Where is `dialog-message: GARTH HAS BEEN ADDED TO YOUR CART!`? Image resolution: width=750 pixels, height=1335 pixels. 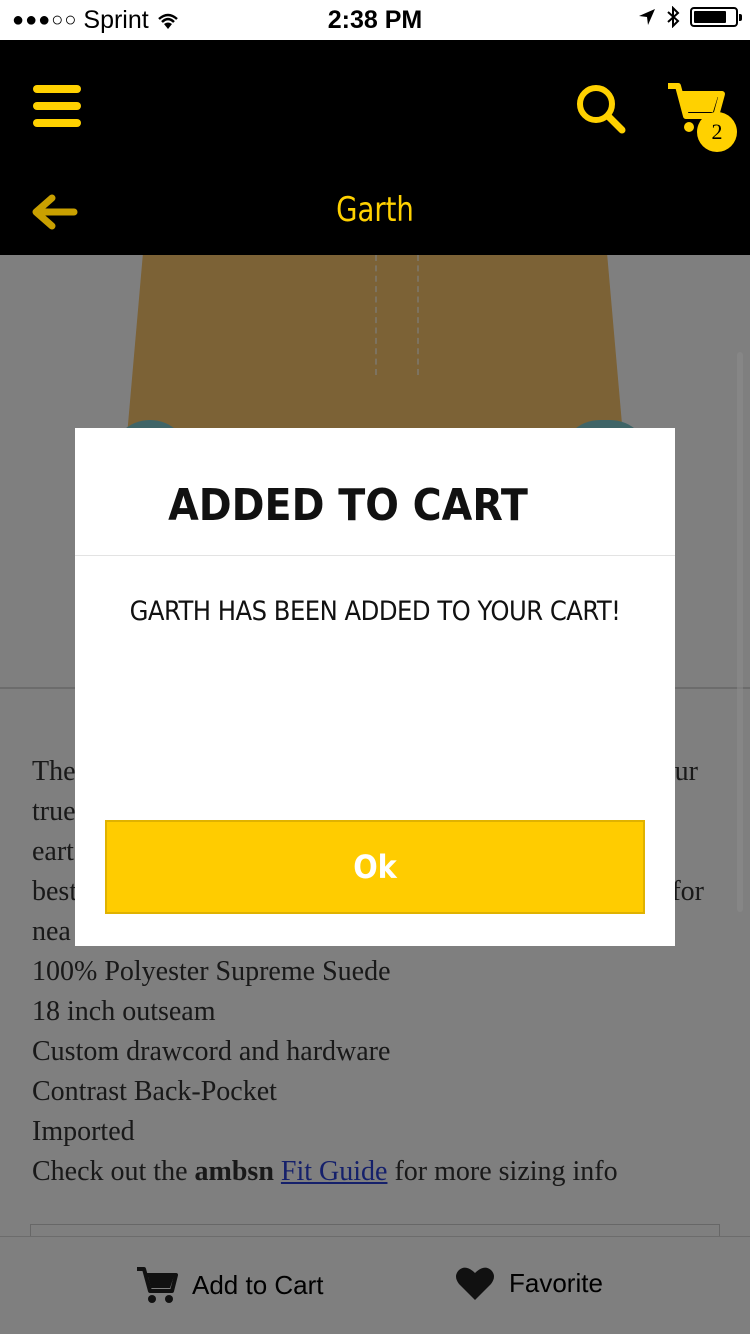
dialog-message: GARTH HAS BEEN ADDED TO YOUR CART! is located at coordinates (375, 611).